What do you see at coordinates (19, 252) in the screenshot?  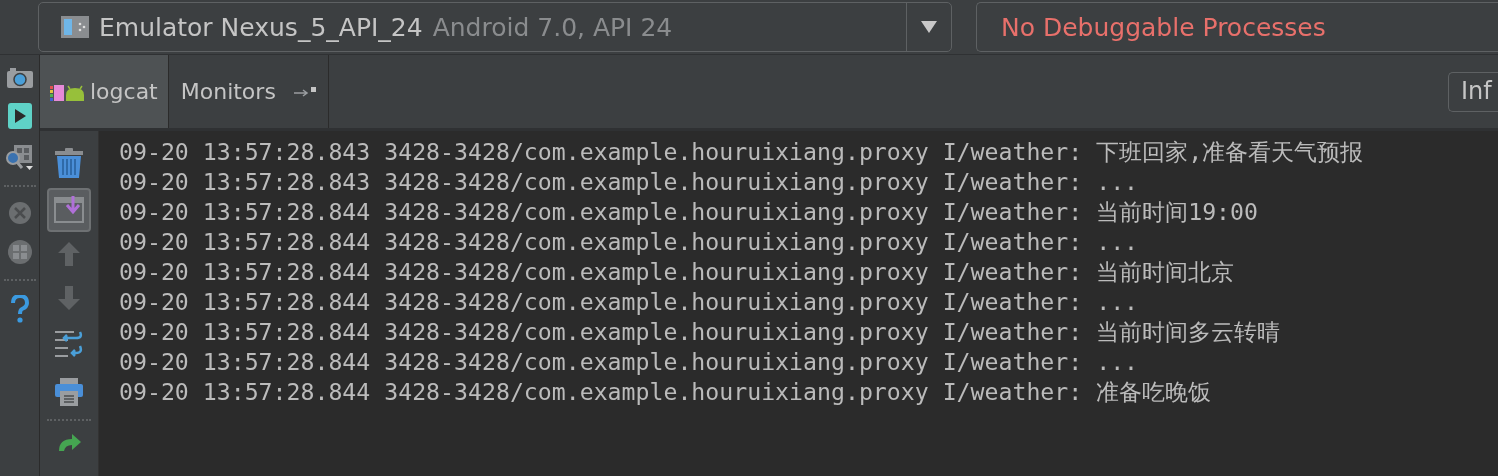 I see `grid-circle-icon` at bounding box center [19, 252].